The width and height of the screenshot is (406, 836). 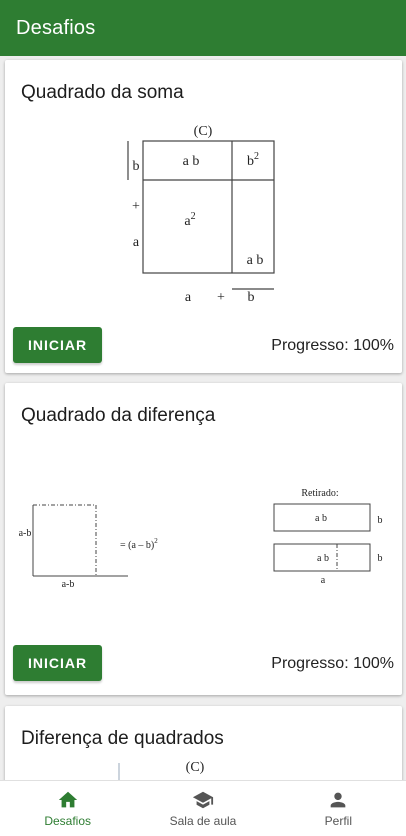 What do you see at coordinates (319, 493) in the screenshot?
I see `removed-label: Retirado:` at bounding box center [319, 493].